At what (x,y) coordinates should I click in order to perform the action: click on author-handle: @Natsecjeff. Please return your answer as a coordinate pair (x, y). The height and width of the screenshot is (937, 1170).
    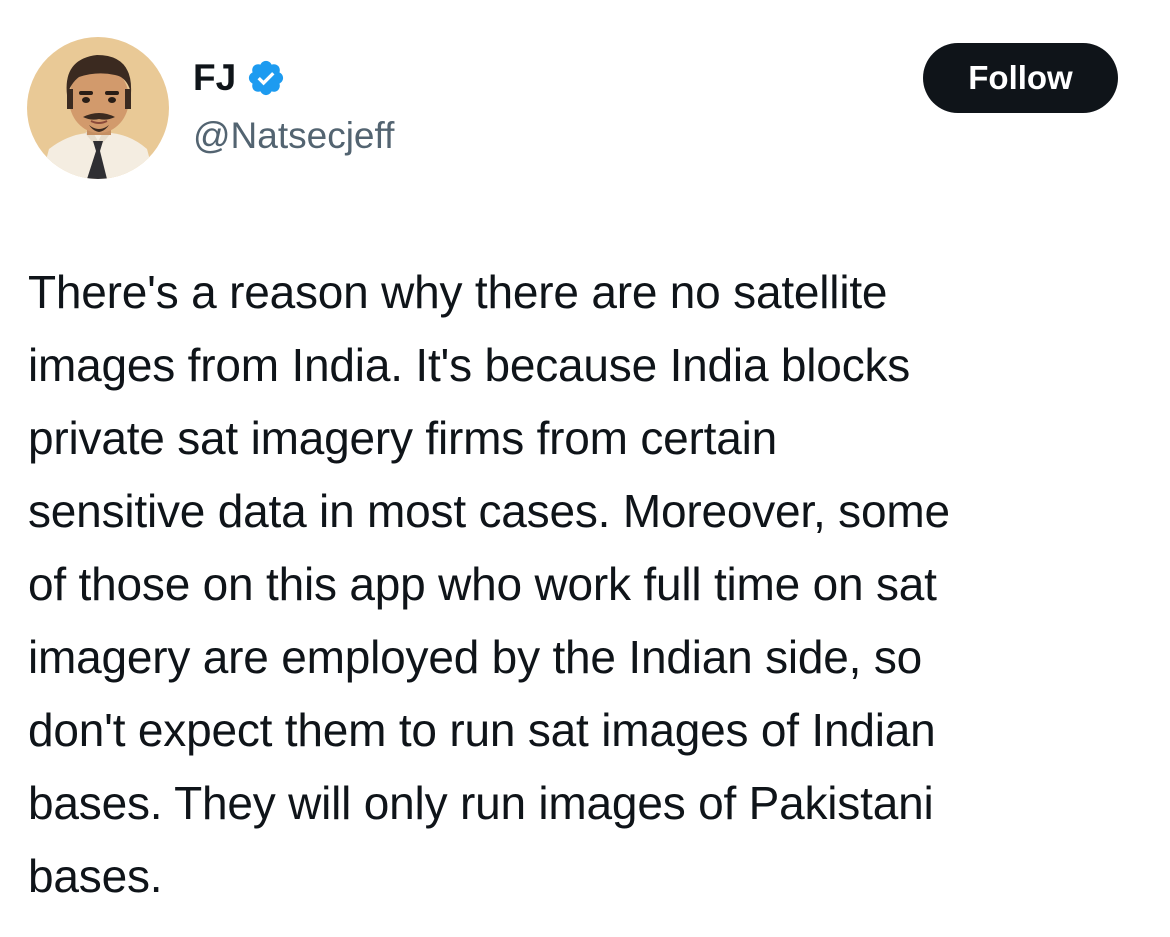
    Looking at the image, I should click on (293, 136).